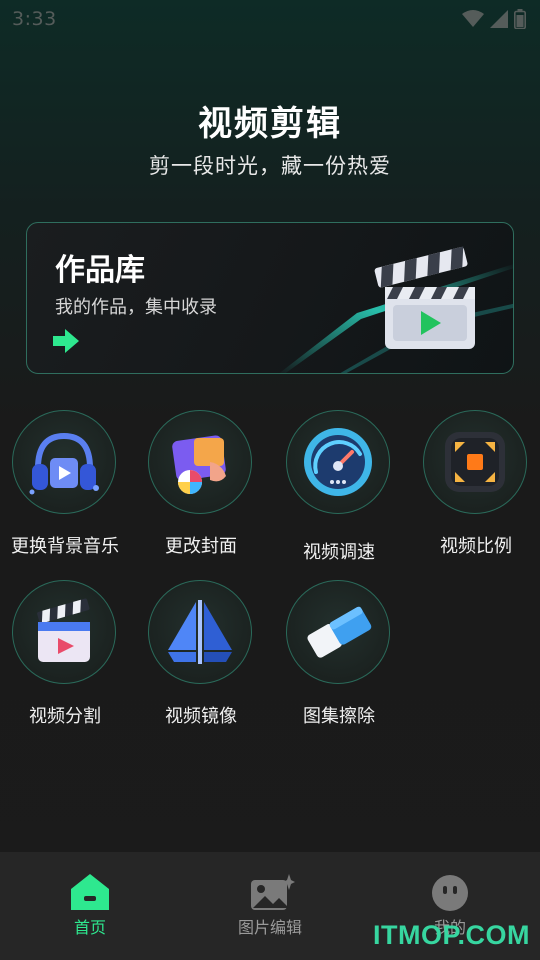 Image resolution: width=540 pixels, height=960 pixels. I want to click on nav-item-home: 首页, so click(90, 906).